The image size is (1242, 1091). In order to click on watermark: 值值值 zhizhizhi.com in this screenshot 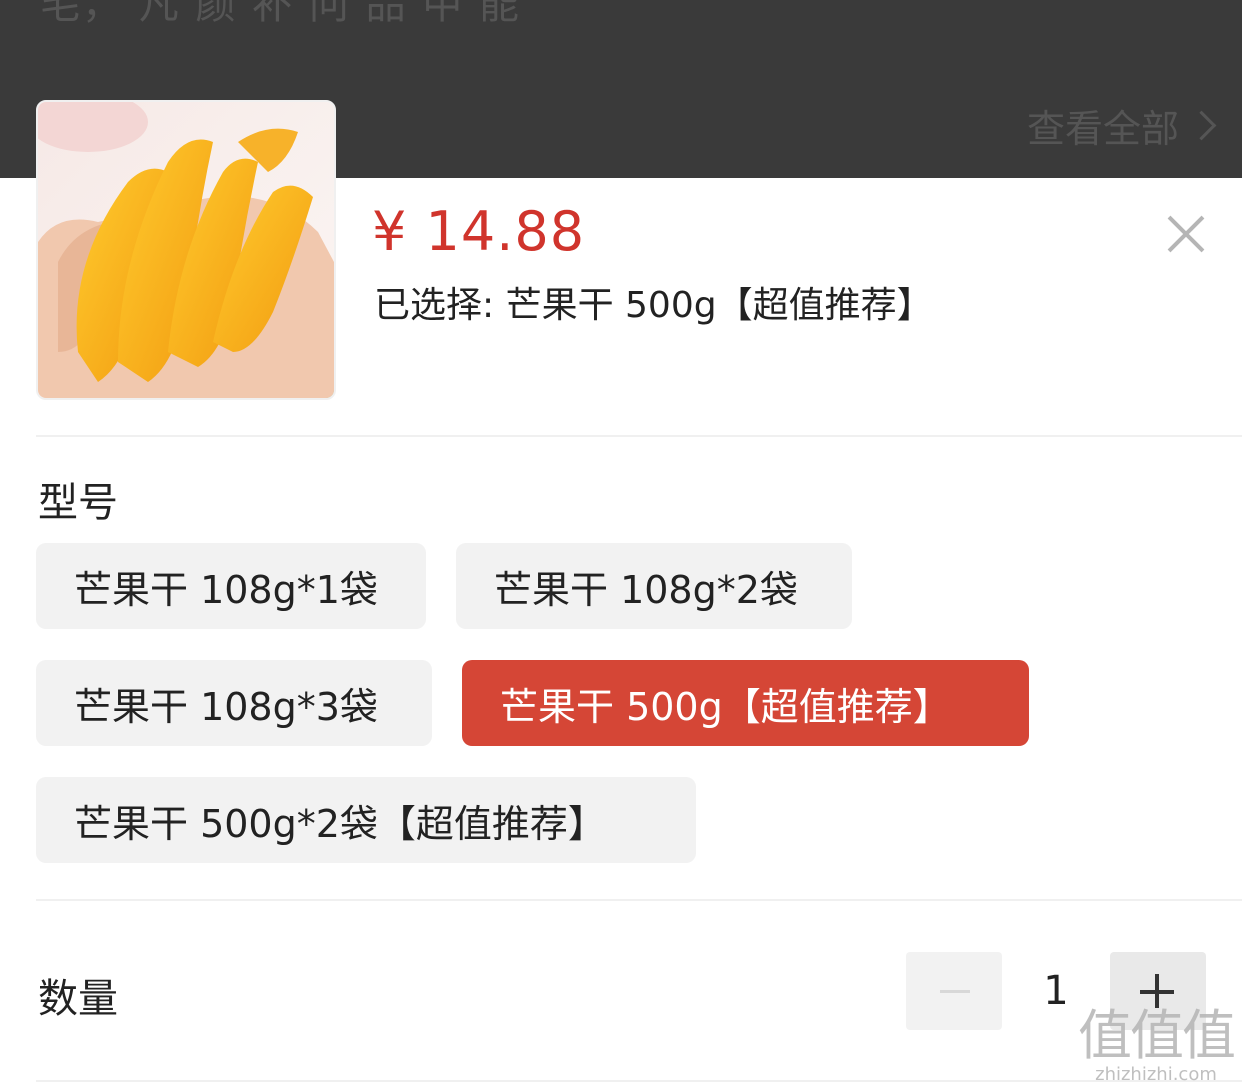, I will do `click(1157, 1038)`.